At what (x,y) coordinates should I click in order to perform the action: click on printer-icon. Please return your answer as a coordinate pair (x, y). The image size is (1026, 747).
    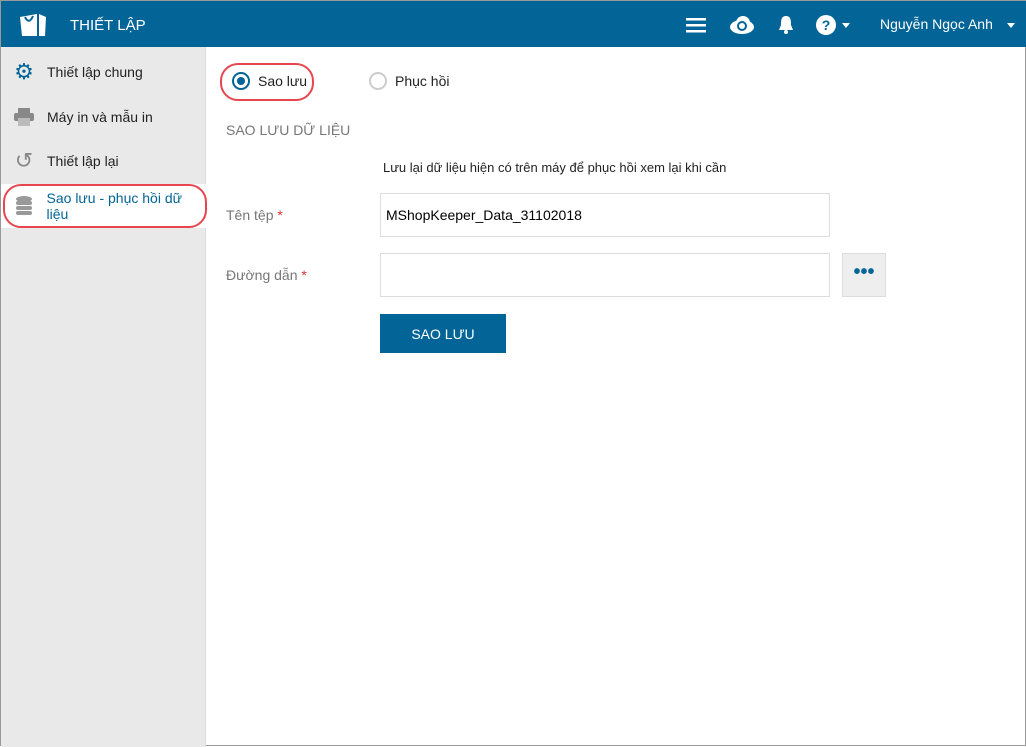
    Looking at the image, I should click on (24, 117).